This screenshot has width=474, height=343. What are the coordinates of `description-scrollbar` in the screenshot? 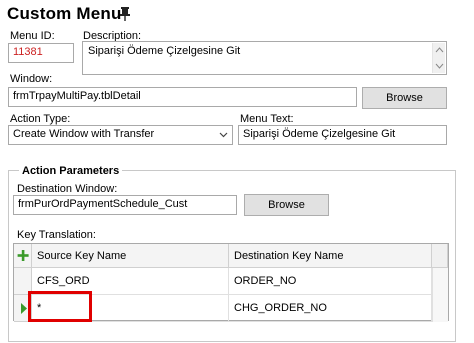 It's located at (438, 58).